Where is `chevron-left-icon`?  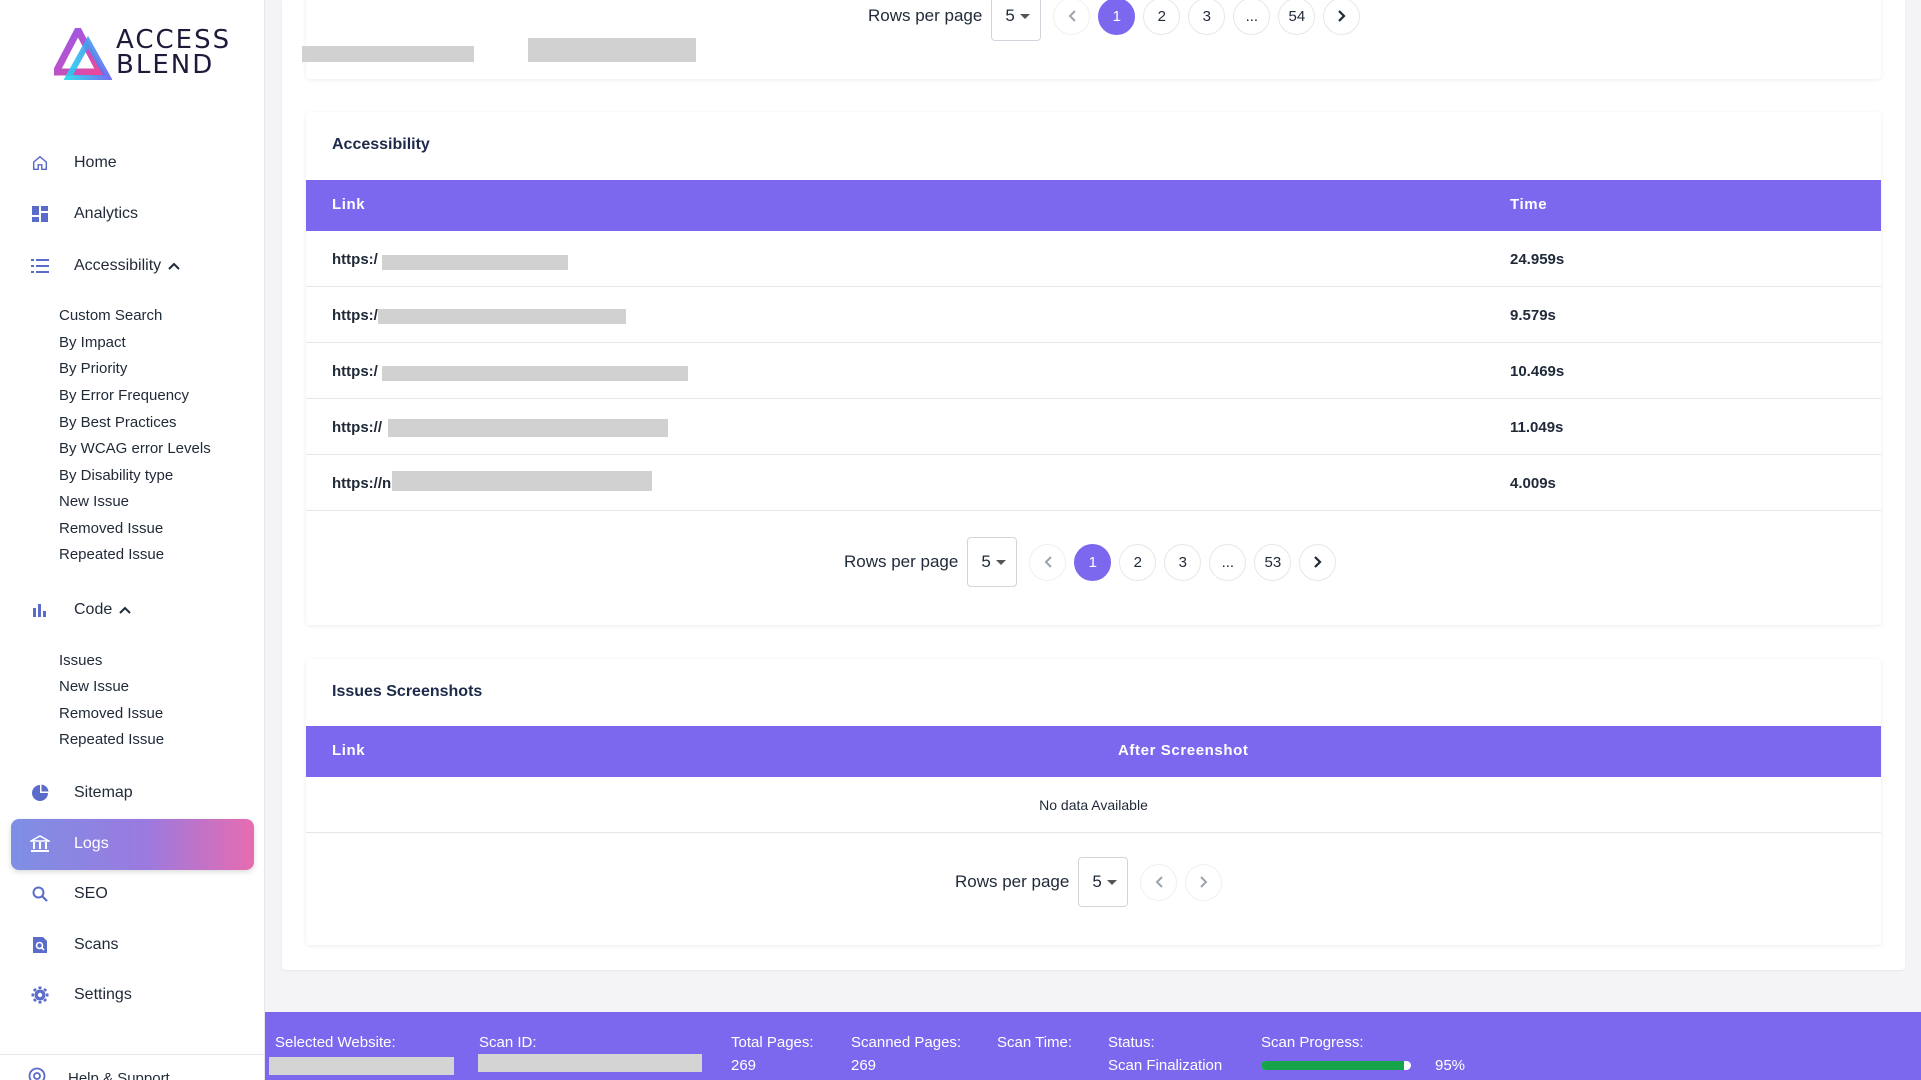 chevron-left-icon is located at coordinates (1159, 882).